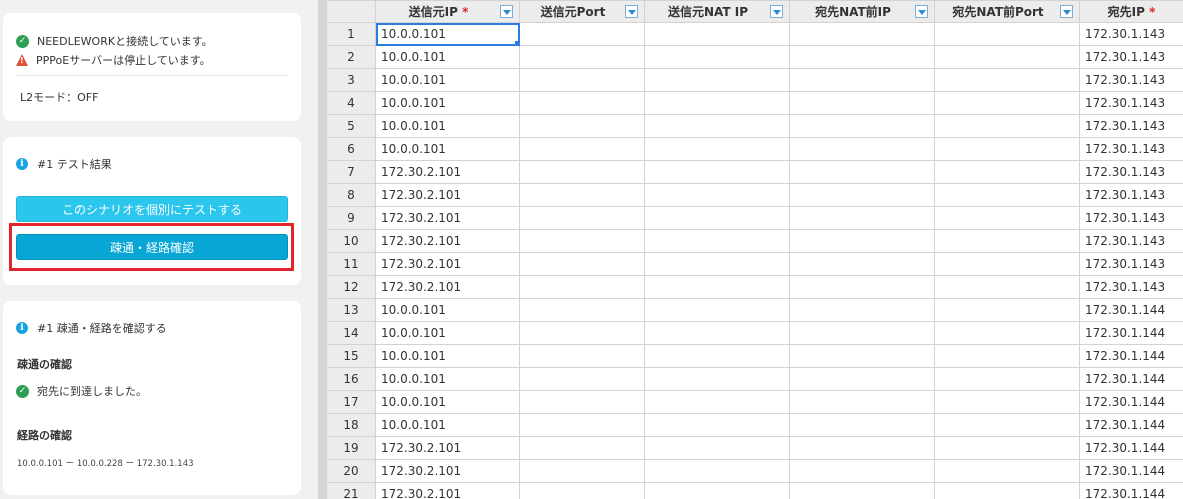 The height and width of the screenshot is (499, 1183). Describe the element at coordinates (351, 11) in the screenshot. I see `corner-cell` at that location.